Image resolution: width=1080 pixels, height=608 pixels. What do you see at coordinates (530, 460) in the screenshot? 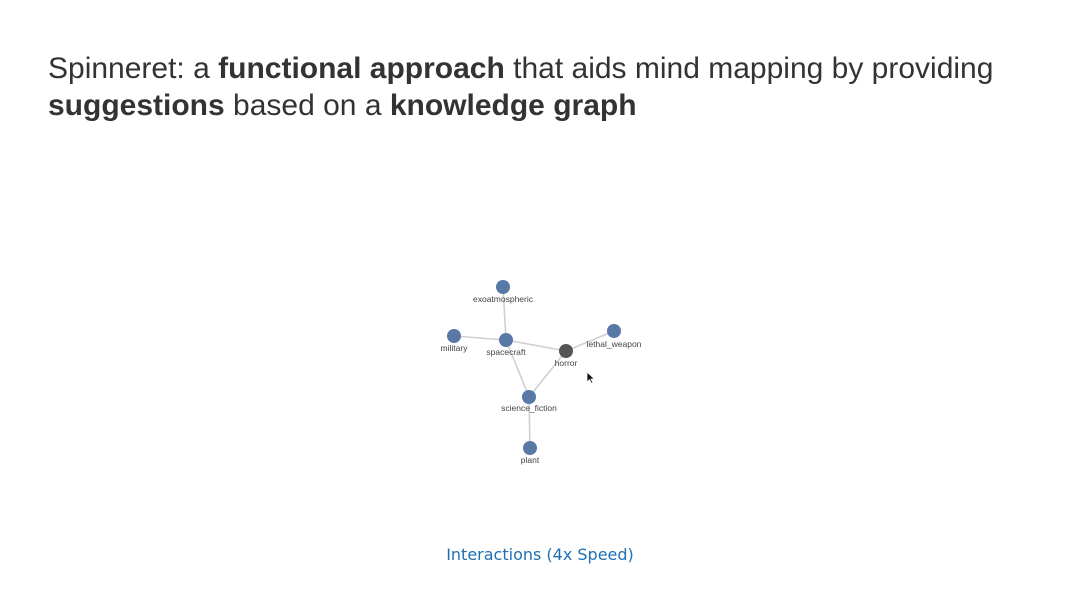
I see `node-label-plant: plant` at bounding box center [530, 460].